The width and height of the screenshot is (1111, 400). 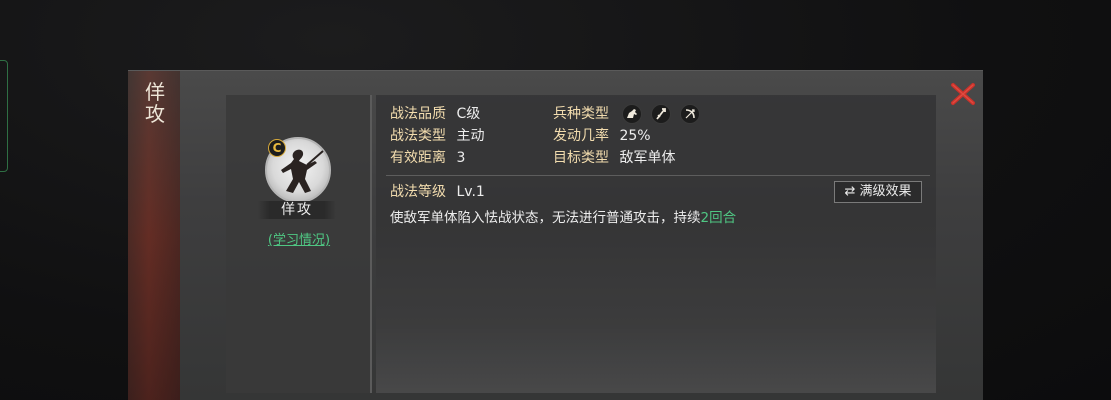 I want to click on ribbon-title: 佯攻, so click(x=155, y=103).